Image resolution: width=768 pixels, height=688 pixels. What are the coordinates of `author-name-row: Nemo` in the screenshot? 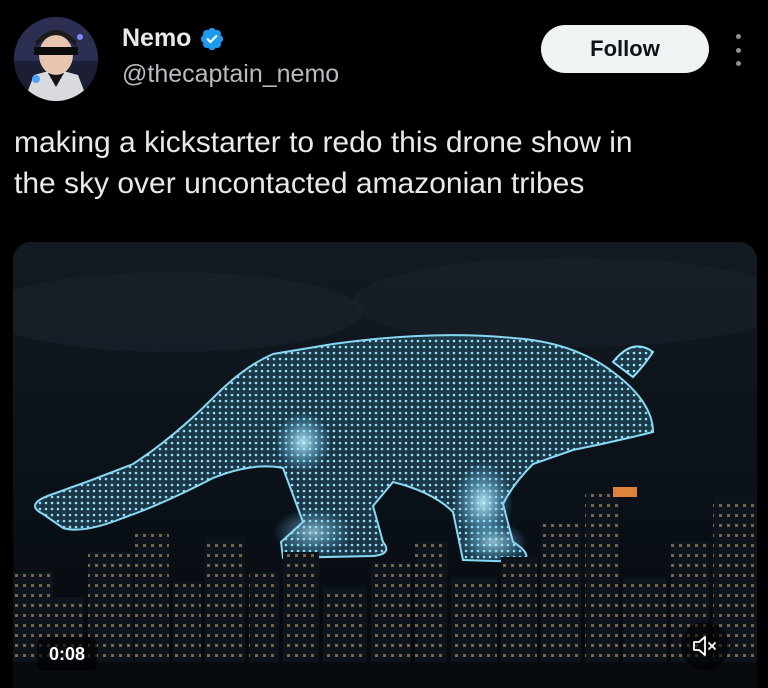 It's located at (173, 38).